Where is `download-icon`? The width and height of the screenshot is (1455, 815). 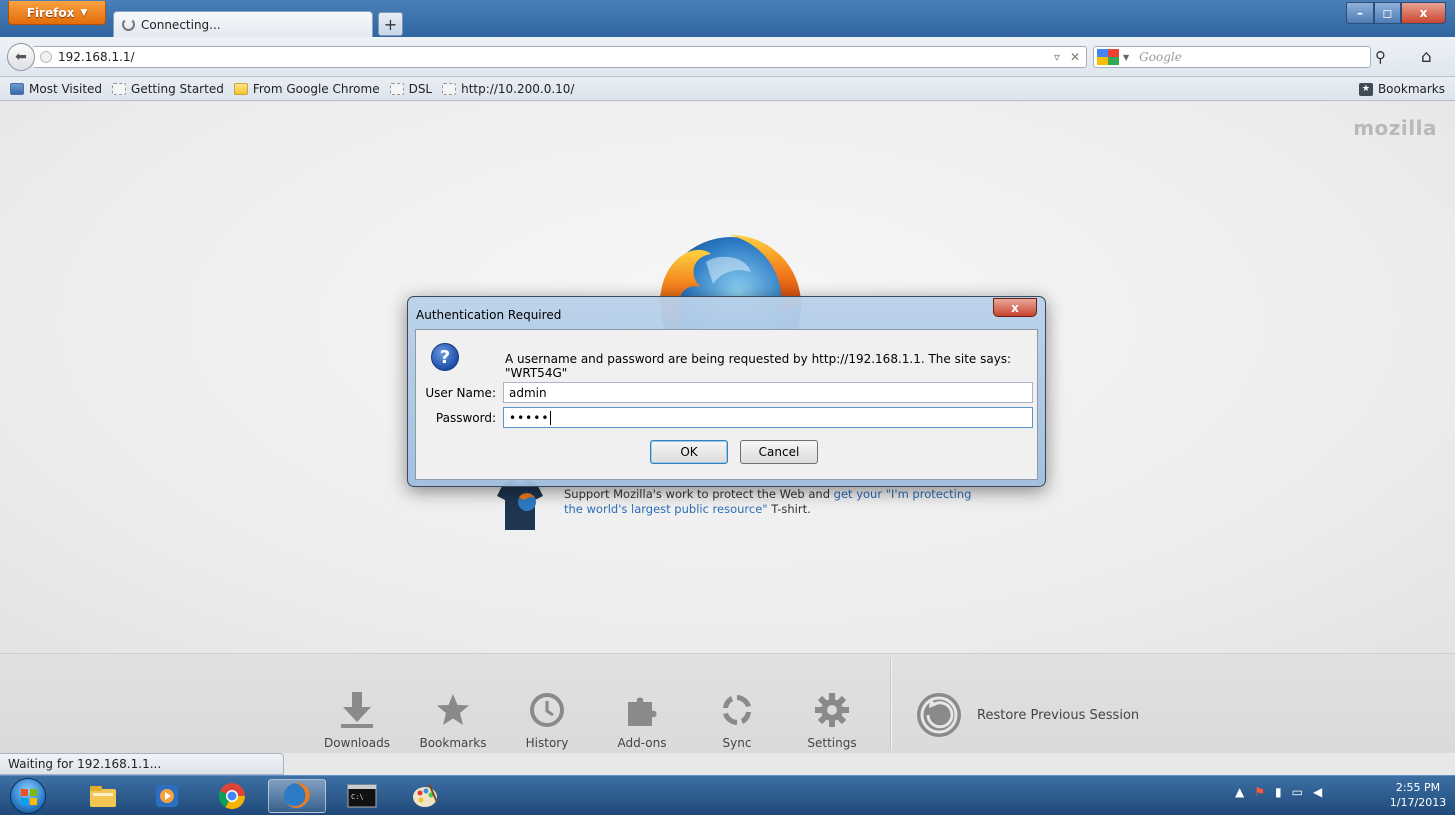 download-icon is located at coordinates (357, 710).